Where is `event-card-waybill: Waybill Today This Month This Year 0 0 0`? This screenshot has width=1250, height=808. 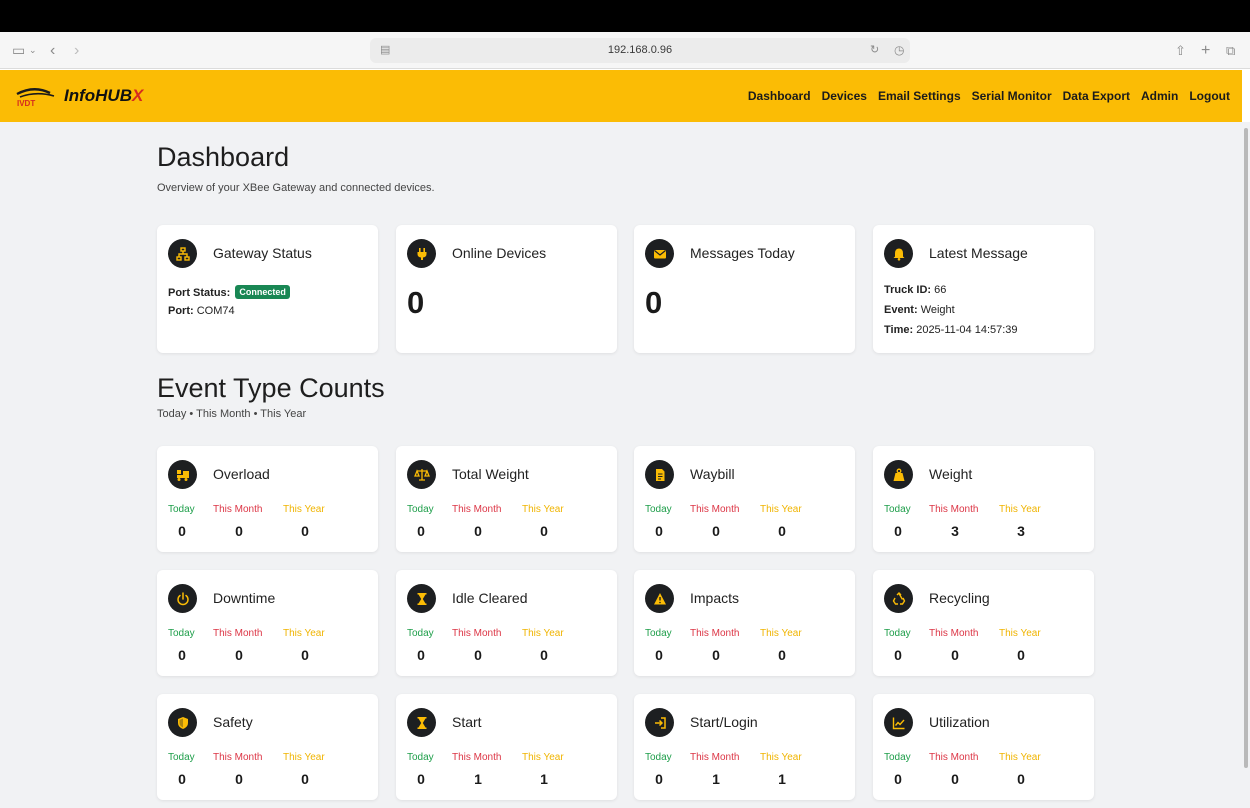 event-card-waybill: Waybill Today This Month This Year 0 0 0 is located at coordinates (744, 499).